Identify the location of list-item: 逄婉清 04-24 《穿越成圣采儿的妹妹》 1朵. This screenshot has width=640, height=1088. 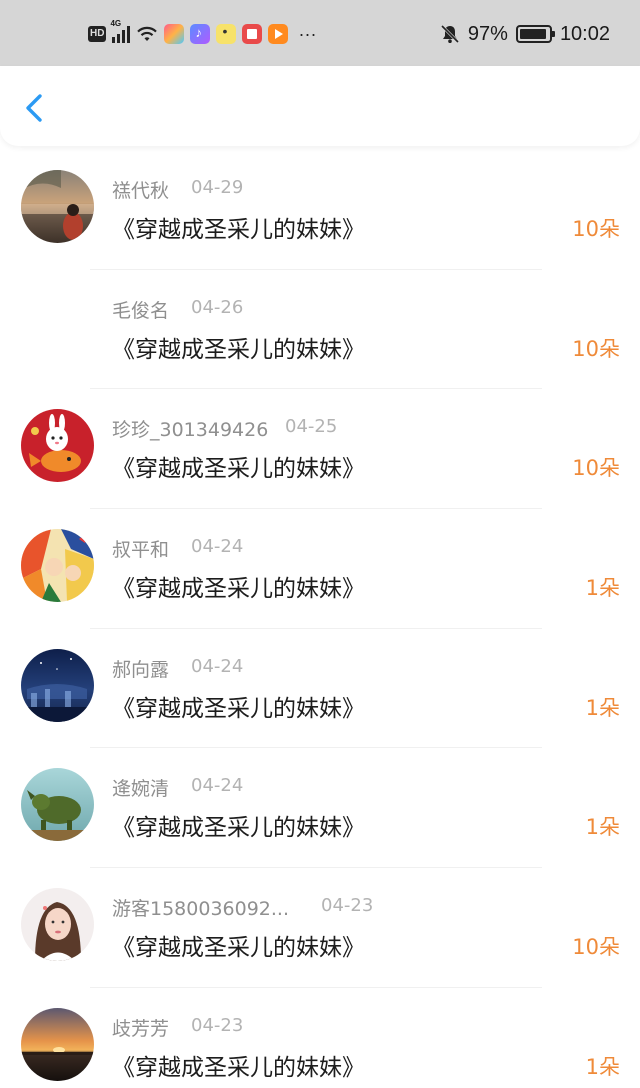
(320, 808).